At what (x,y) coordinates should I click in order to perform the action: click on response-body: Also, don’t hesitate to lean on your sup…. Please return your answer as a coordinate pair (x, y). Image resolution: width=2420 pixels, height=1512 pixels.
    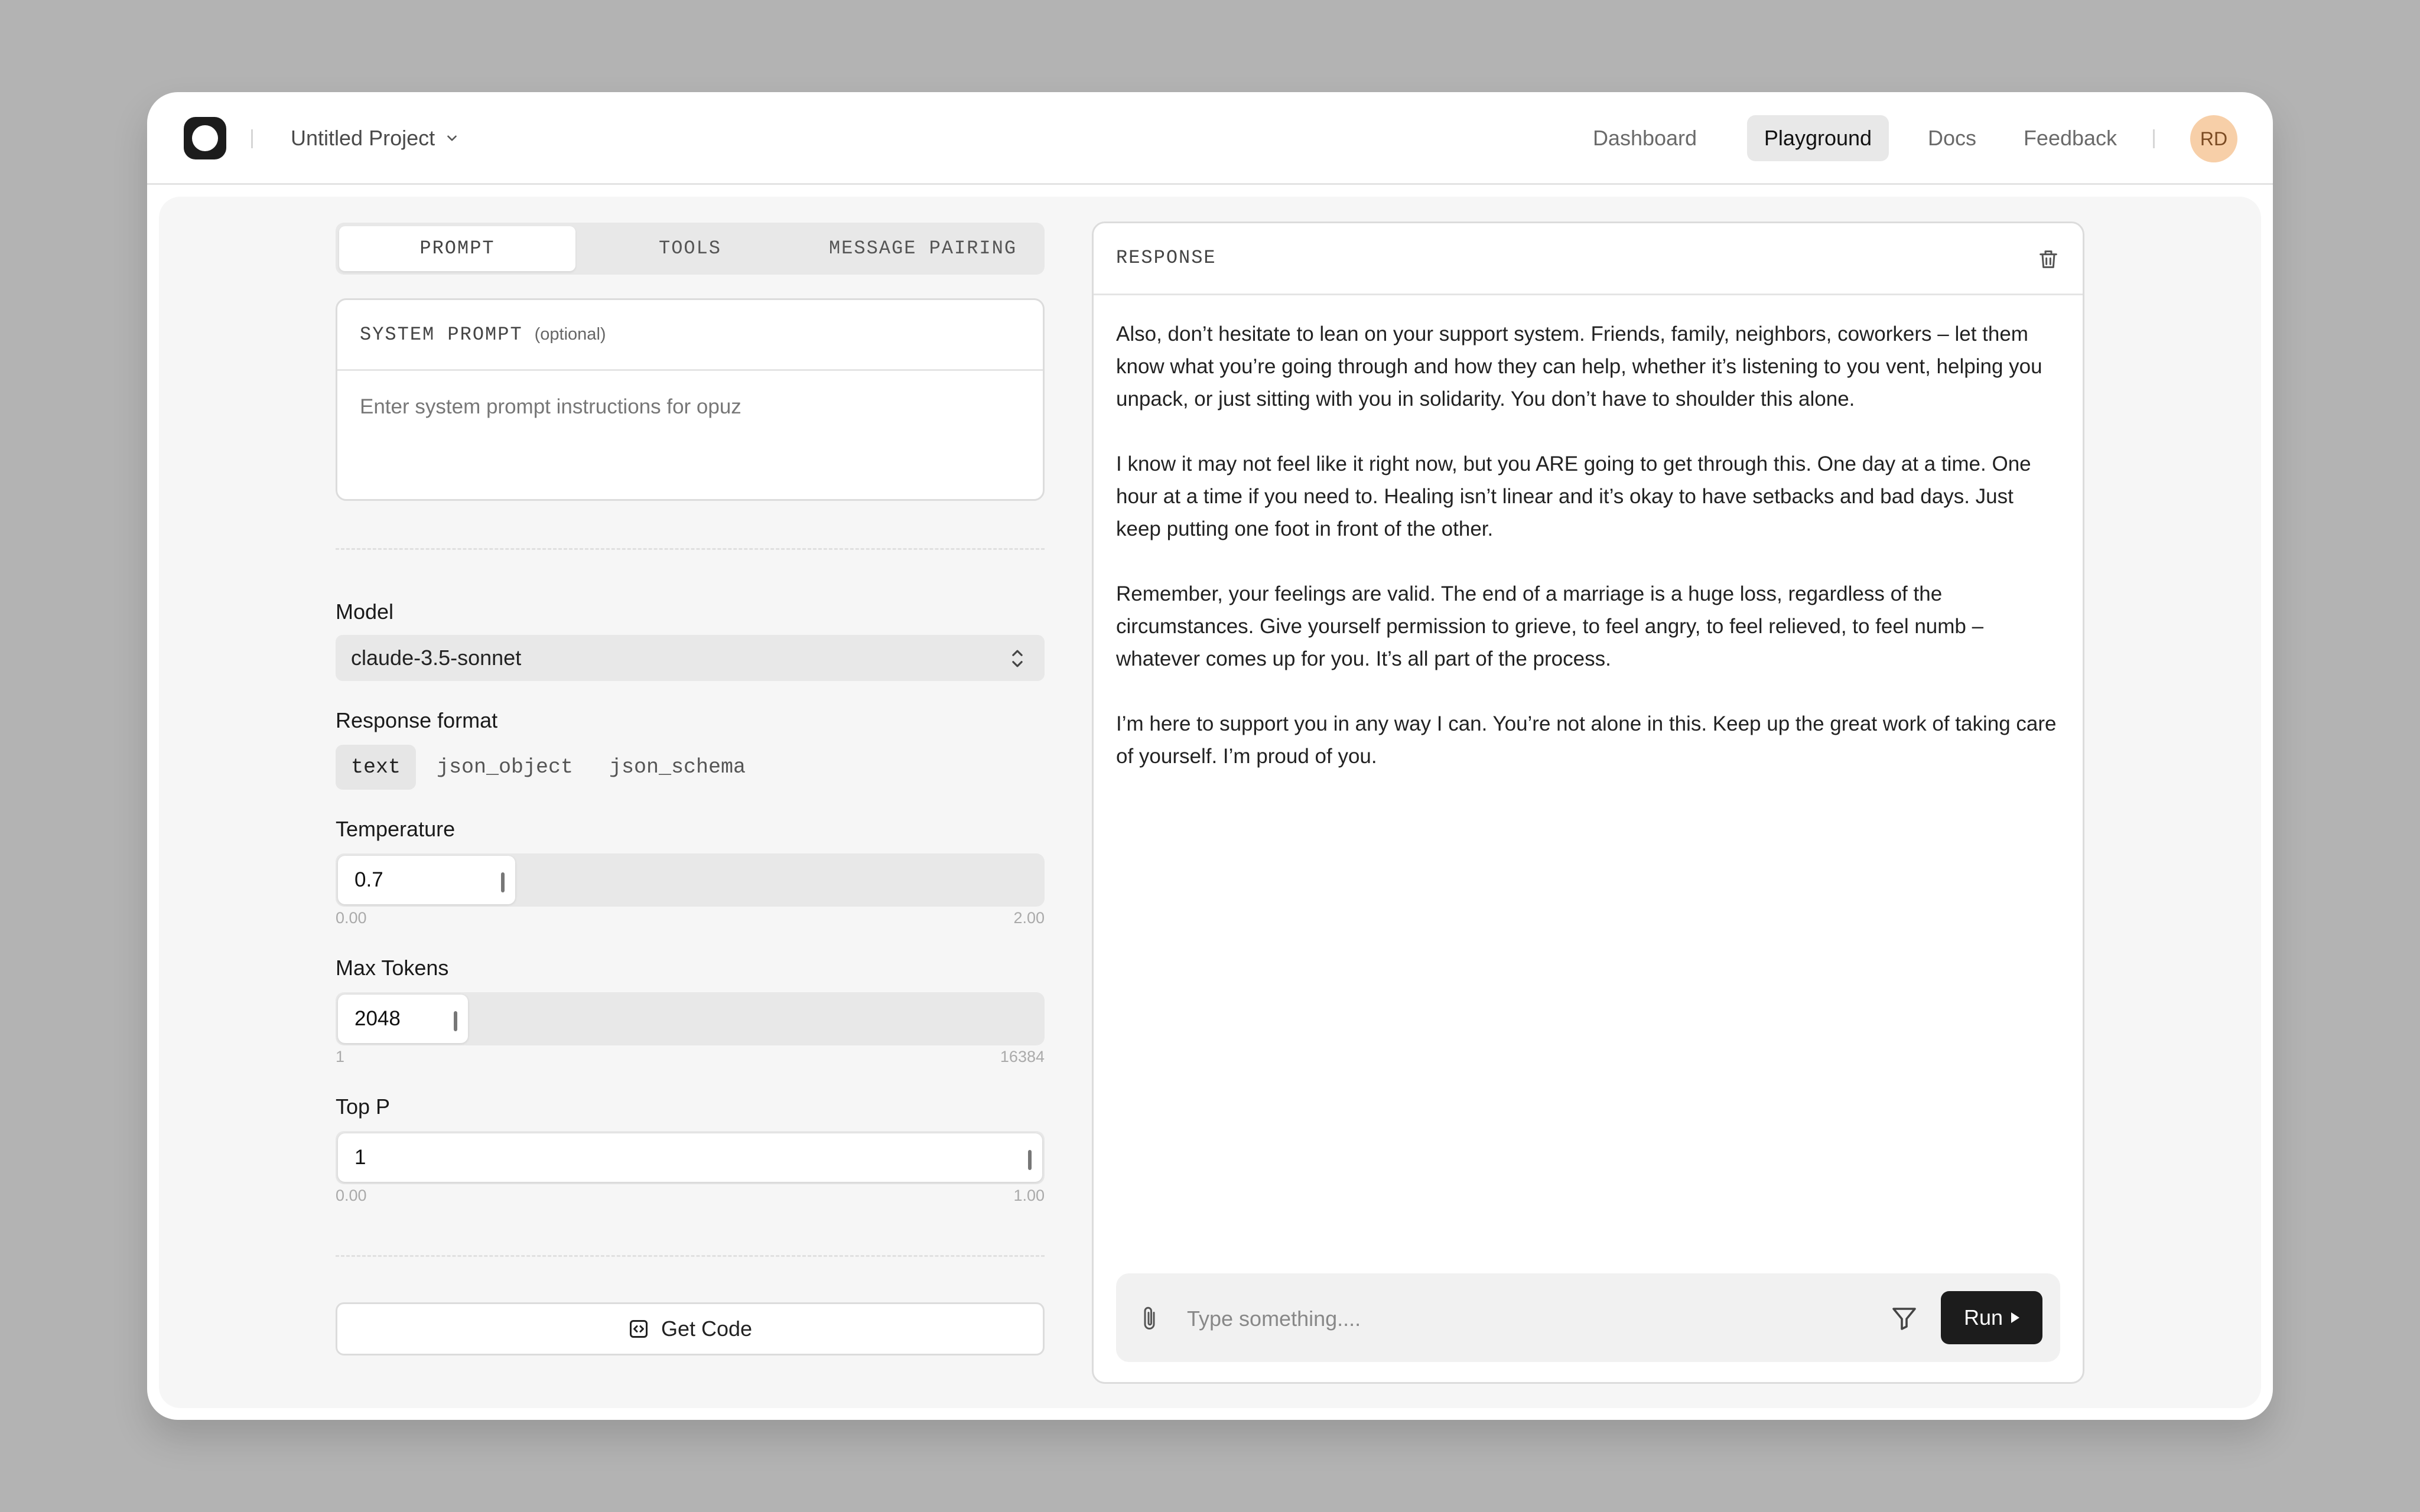
    Looking at the image, I should click on (1588, 561).